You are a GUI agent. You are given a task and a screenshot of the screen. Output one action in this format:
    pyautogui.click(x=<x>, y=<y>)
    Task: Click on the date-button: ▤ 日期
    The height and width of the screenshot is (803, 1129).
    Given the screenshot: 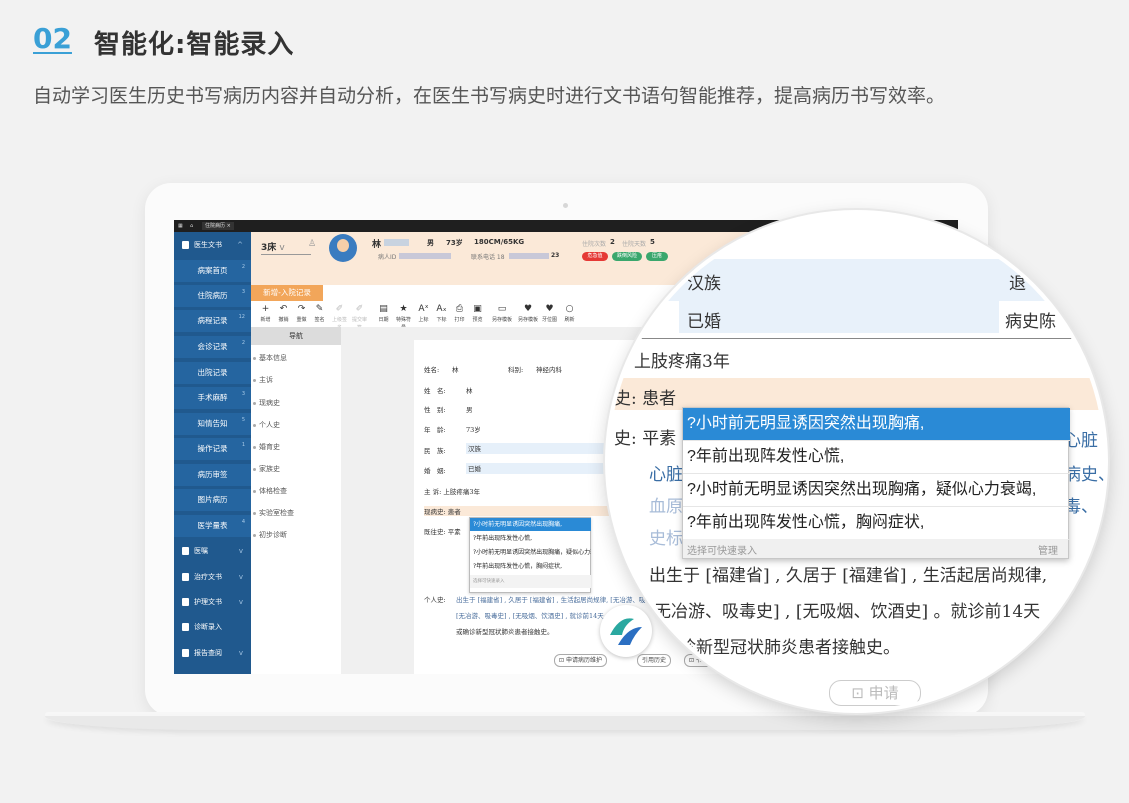 What is the action you would take?
    pyautogui.click(x=383, y=313)
    